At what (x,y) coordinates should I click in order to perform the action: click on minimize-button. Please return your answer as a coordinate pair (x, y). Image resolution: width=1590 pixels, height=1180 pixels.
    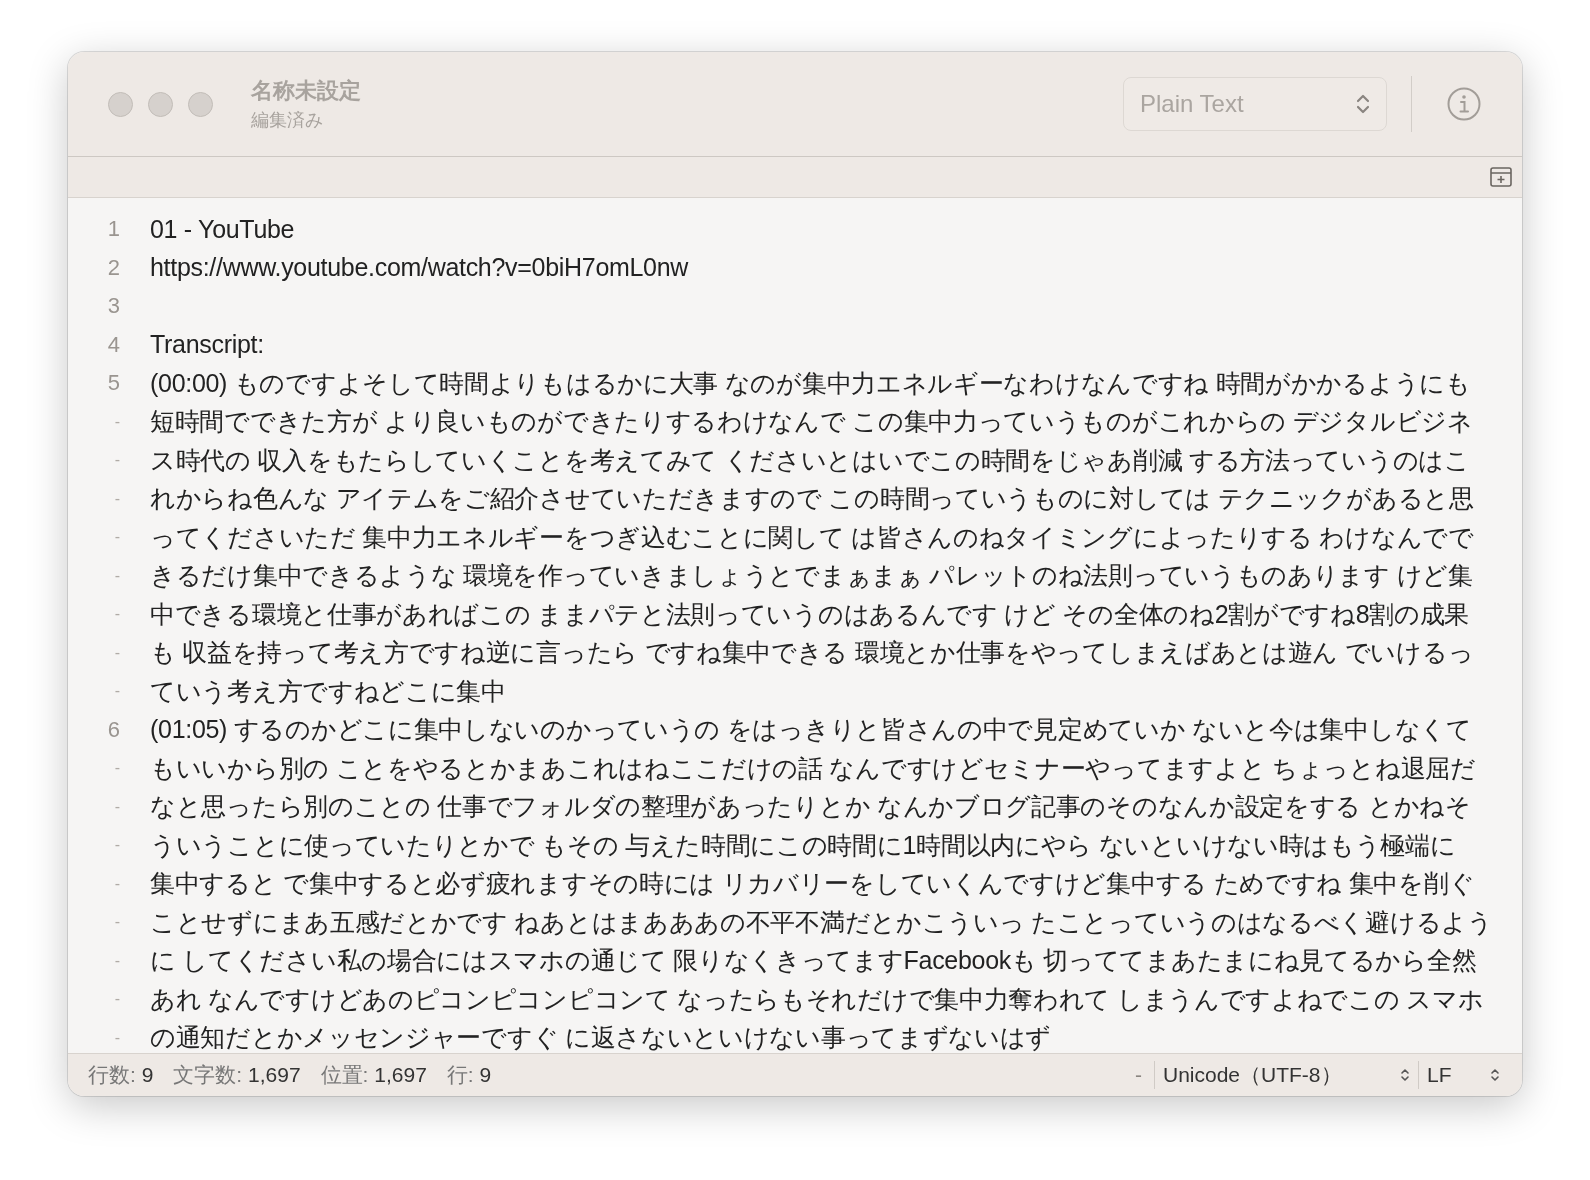
    Looking at the image, I should click on (160, 104).